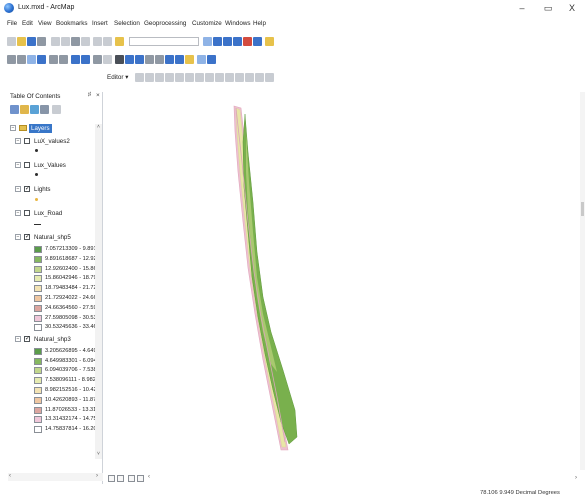 This screenshot has height=499, width=585. Describe the element at coordinates (85, 41) in the screenshot. I see `delete-icon` at that location.